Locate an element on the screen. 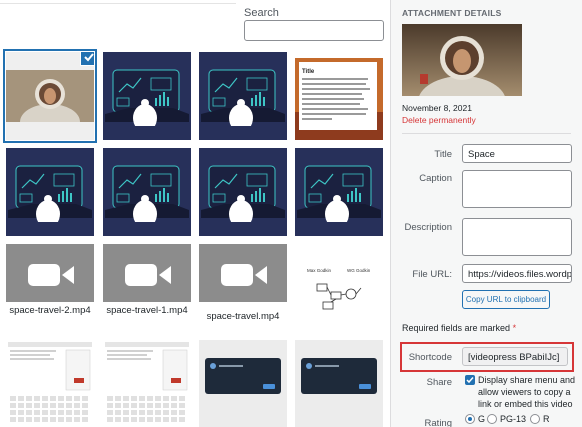 The image size is (582, 427). rating-radio-pg13 is located at coordinates (492, 419).